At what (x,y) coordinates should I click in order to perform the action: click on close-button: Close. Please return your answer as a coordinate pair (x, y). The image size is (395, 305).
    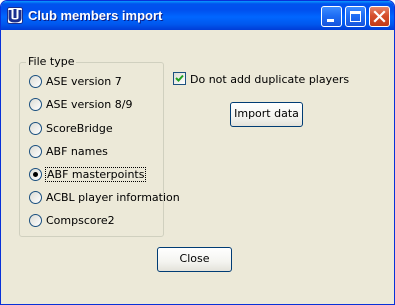
    Looking at the image, I should click on (194, 259).